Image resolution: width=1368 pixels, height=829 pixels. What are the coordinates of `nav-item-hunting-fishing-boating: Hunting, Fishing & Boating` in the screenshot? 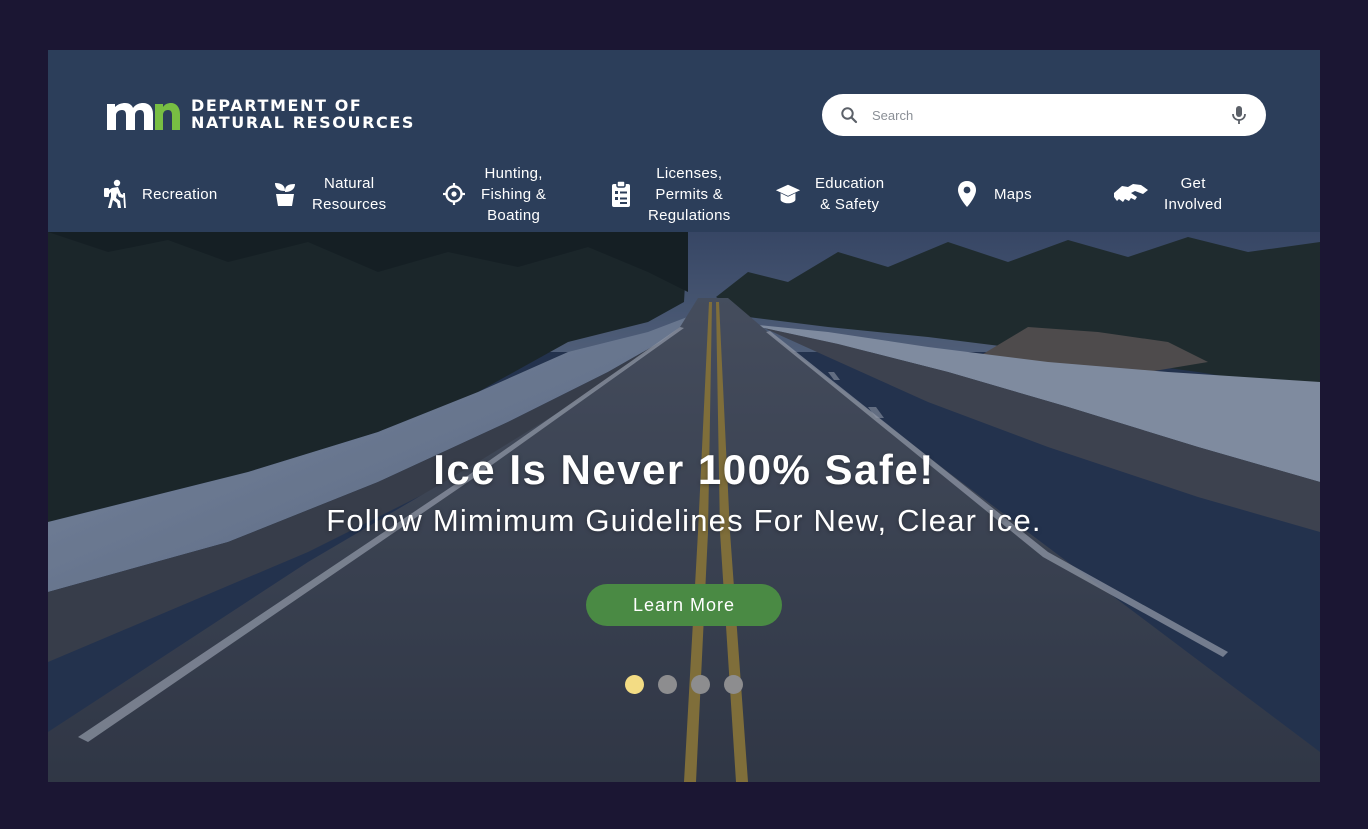 It's located at (493, 194).